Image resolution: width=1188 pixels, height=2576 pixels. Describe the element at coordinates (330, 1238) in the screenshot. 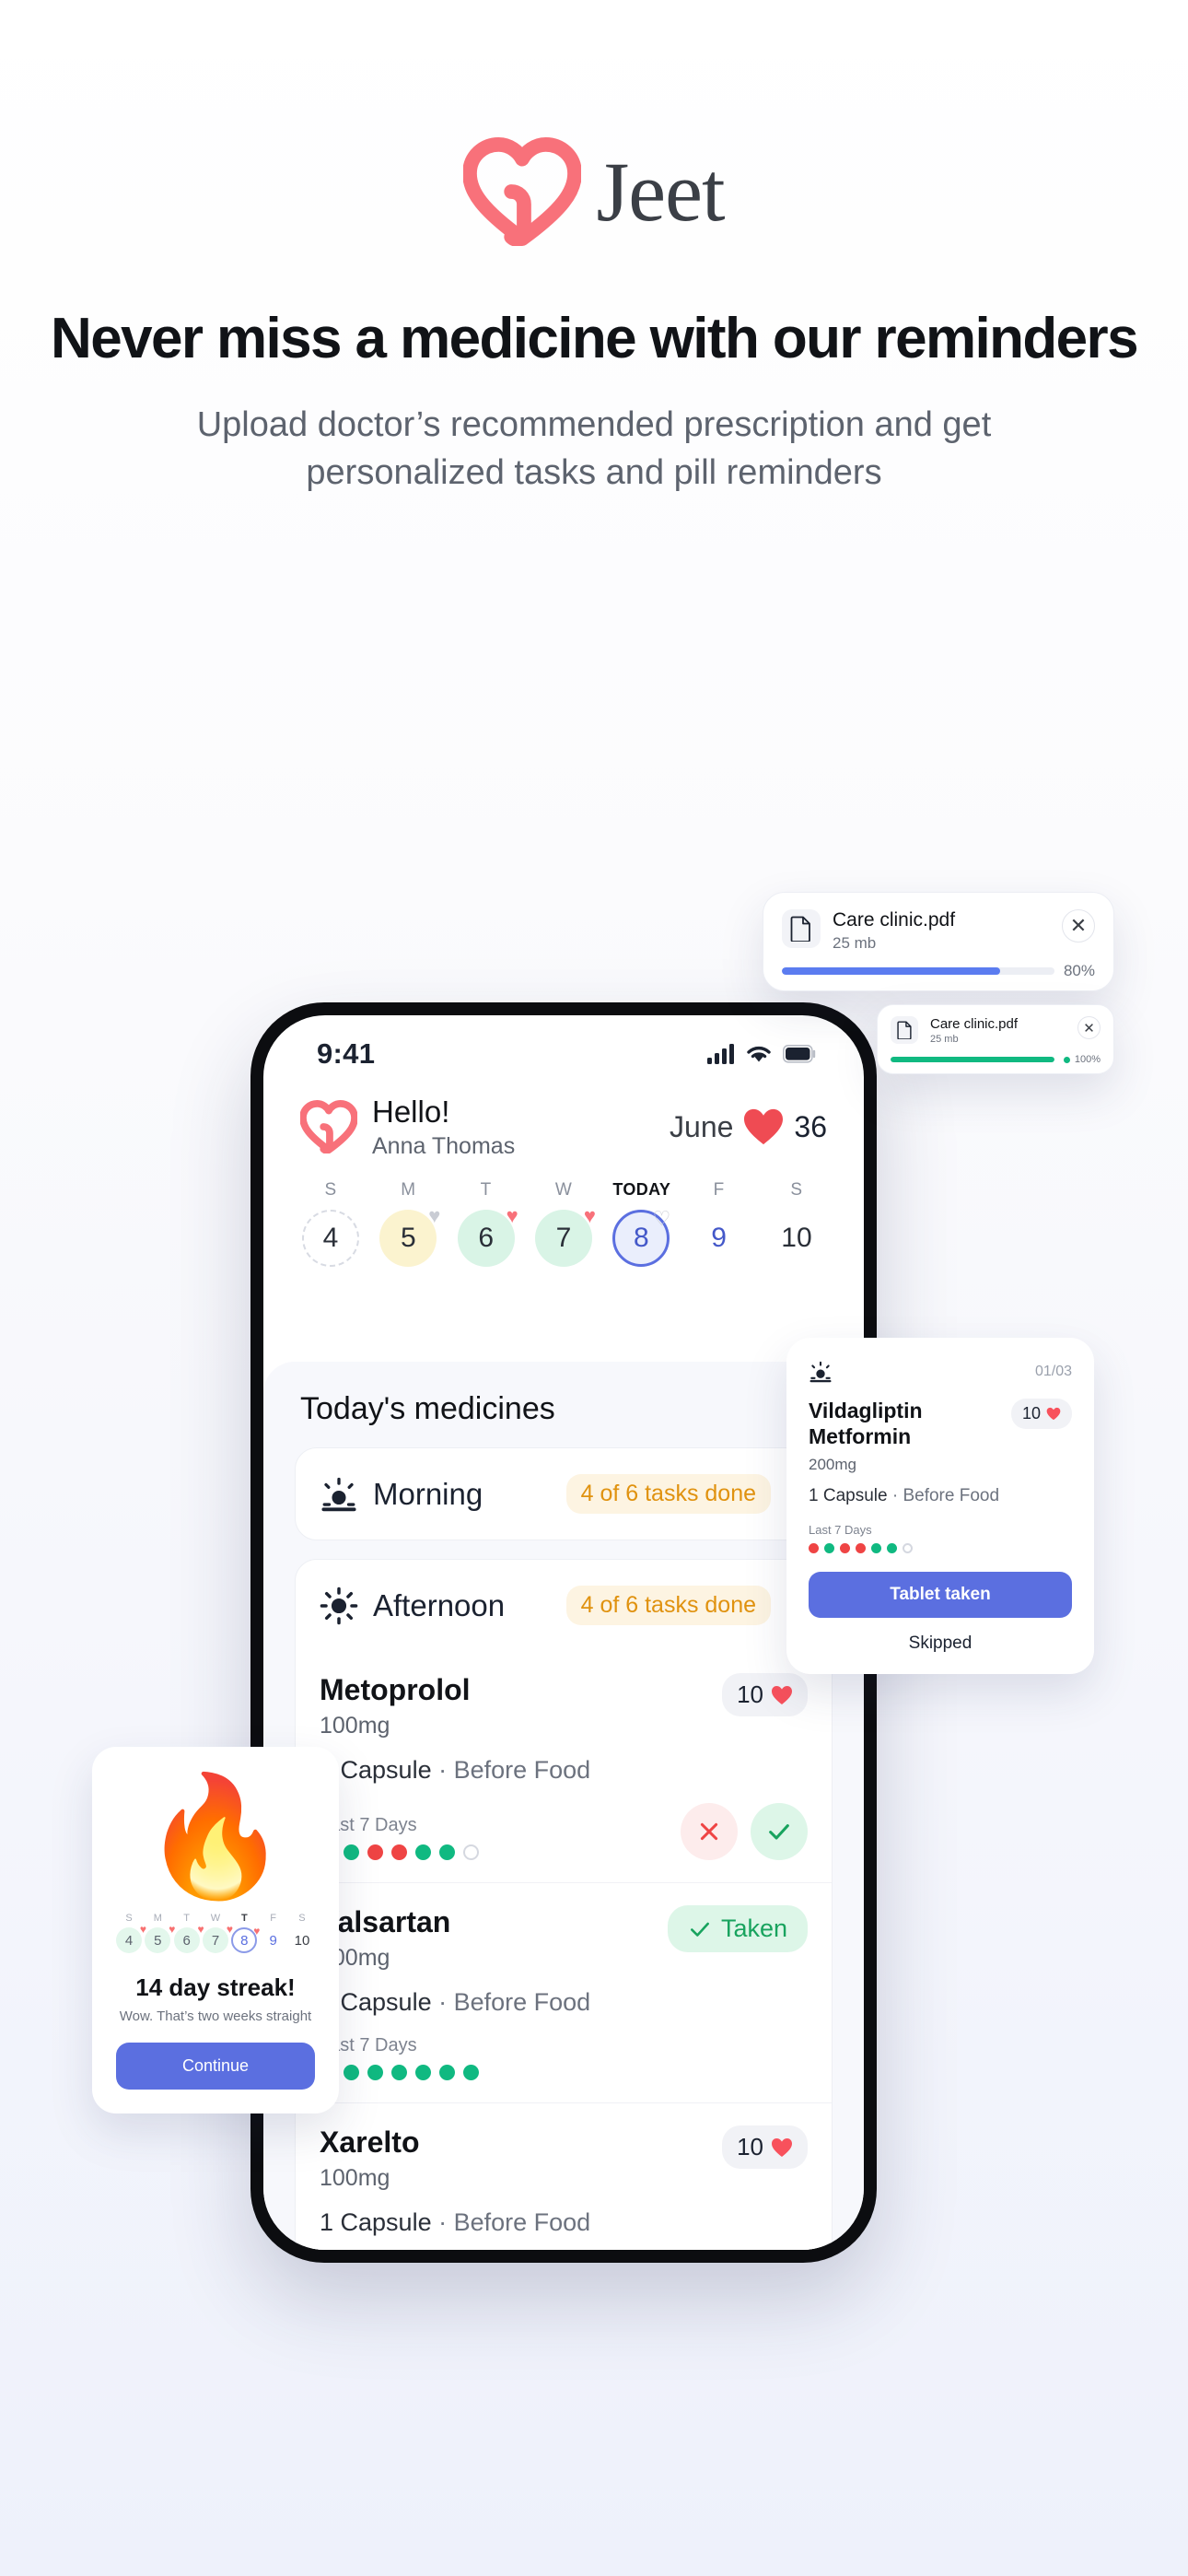

I see `calendar-date: 4` at that location.